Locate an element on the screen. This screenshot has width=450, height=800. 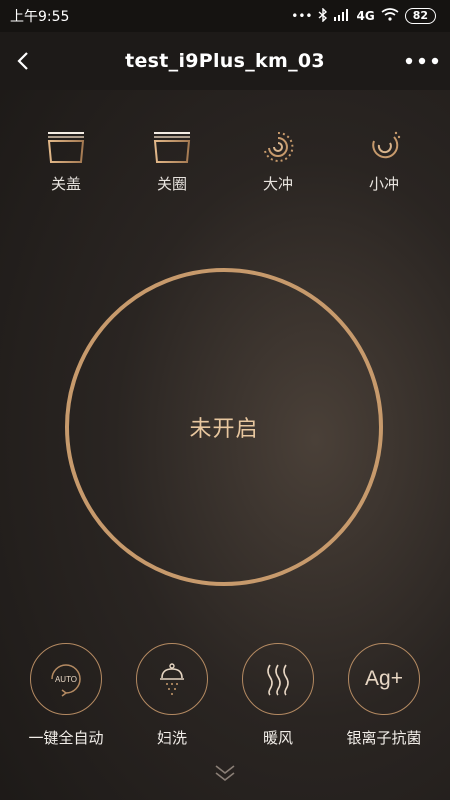
warm-air-icon is located at coordinates (278, 680).